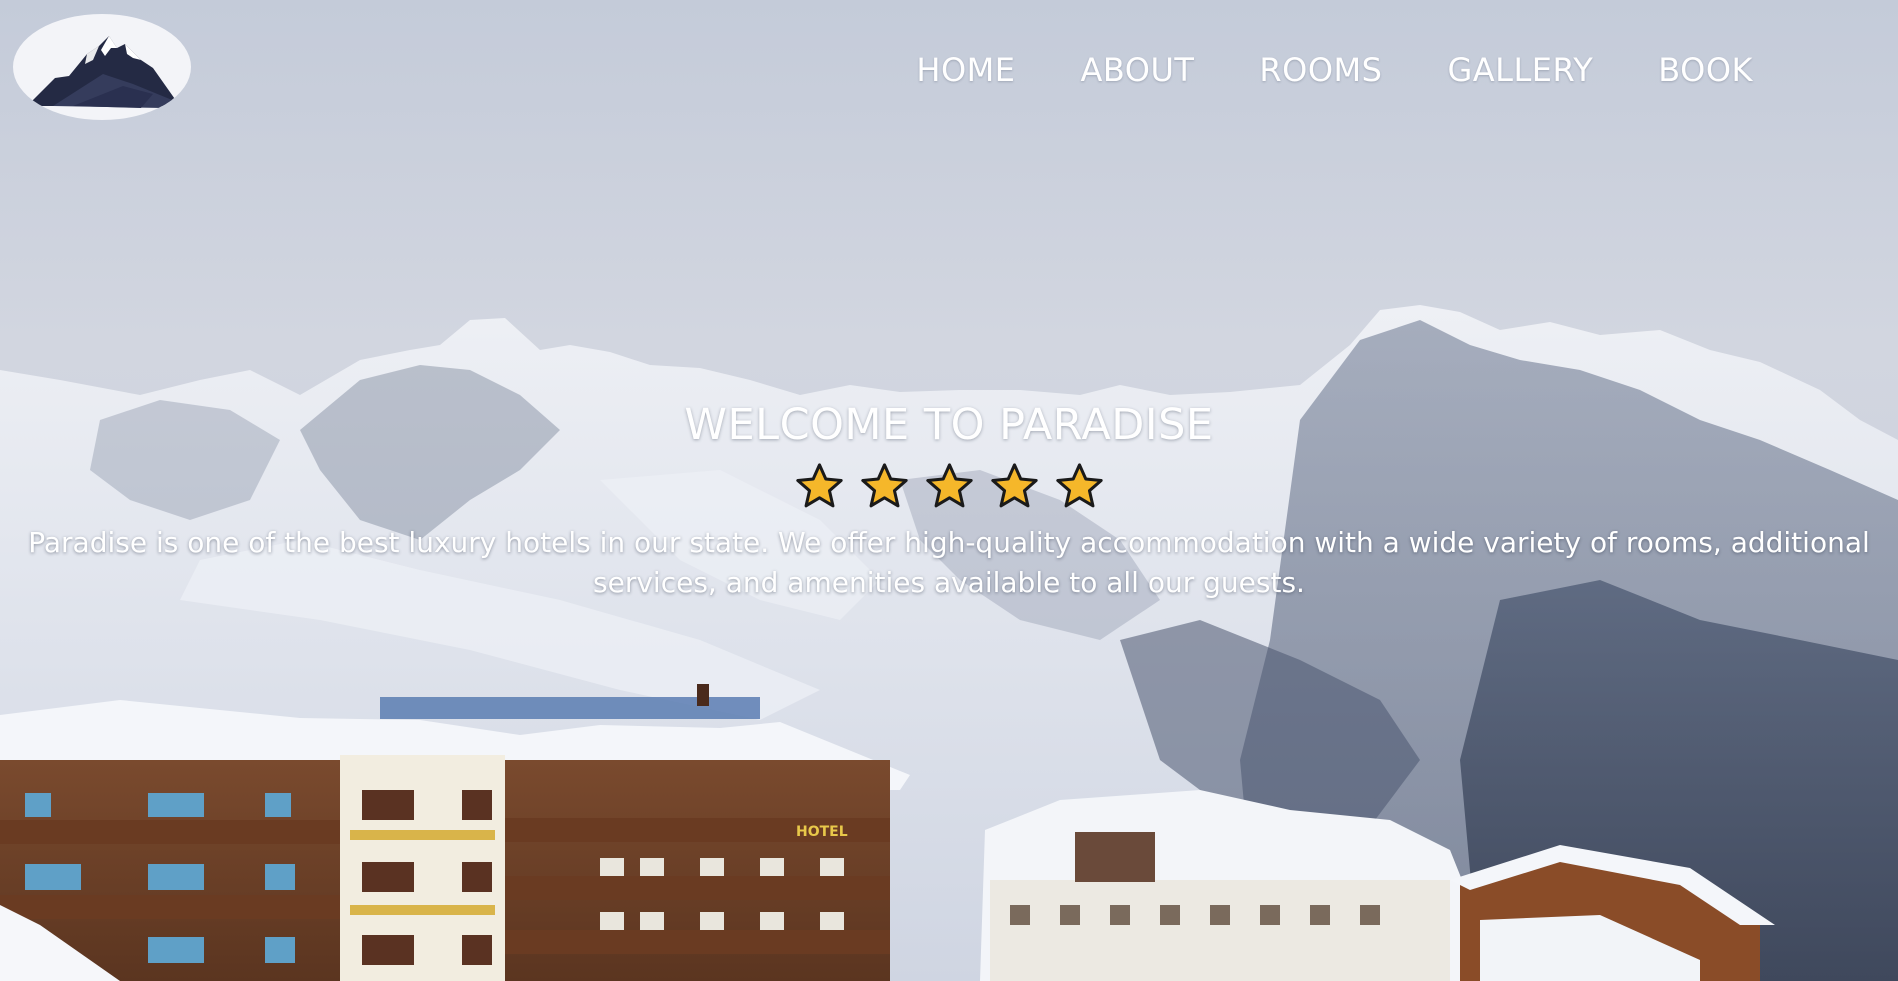  What do you see at coordinates (1137, 70) in the screenshot?
I see `nav-about: ABOUT` at bounding box center [1137, 70].